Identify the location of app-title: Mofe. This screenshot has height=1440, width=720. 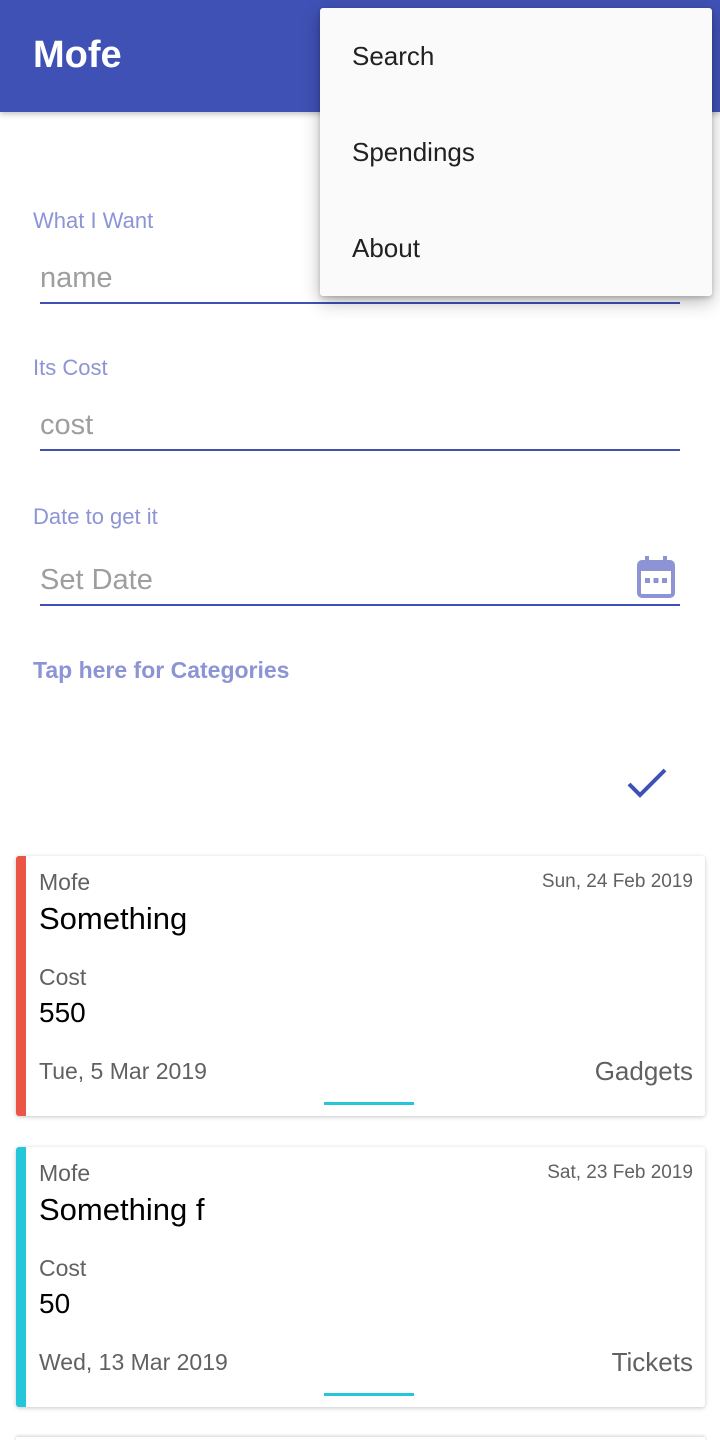
(77, 55).